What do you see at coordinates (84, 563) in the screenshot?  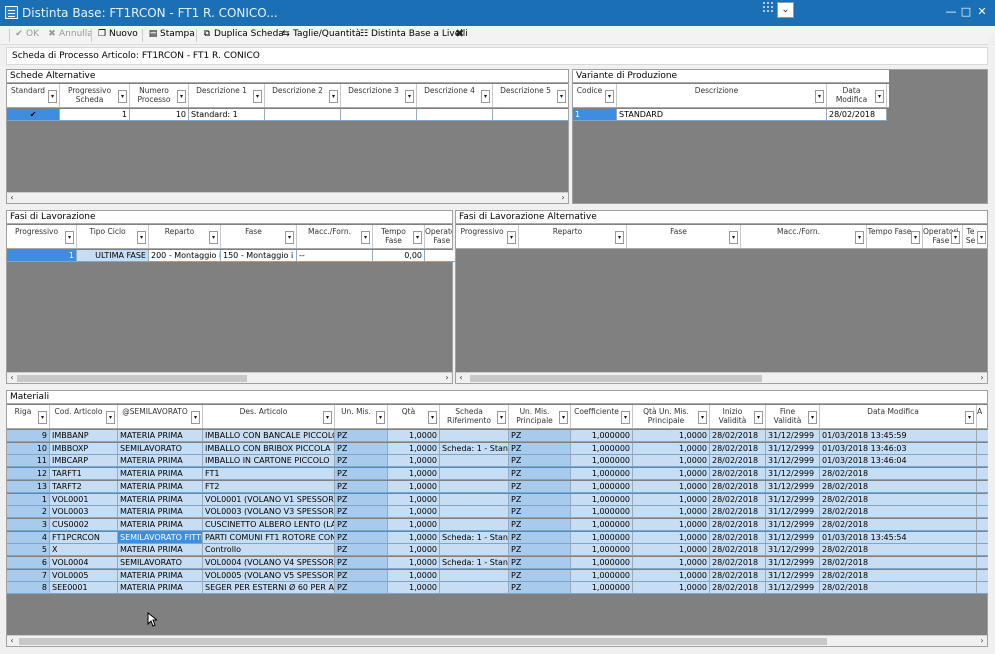 I see `materiali-cell: VOL0004` at bounding box center [84, 563].